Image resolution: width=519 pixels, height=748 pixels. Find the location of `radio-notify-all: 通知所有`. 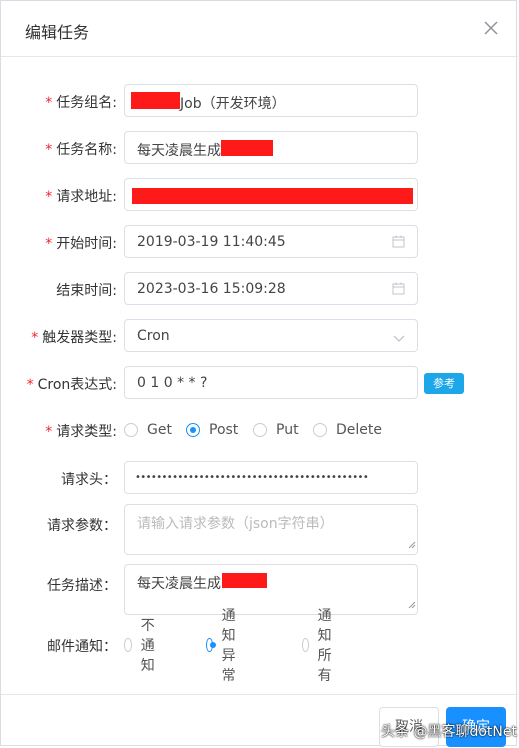

radio-notify-all: 通知所有 is located at coordinates (320, 646).